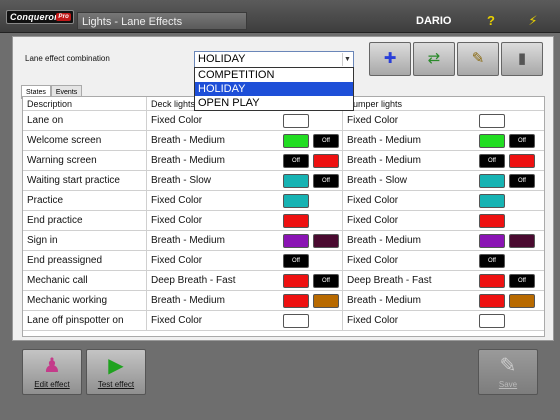 The width and height of the screenshot is (560, 420). I want to click on table-row: Sign in Breath - Medium Breath - Medium, so click(283, 241).